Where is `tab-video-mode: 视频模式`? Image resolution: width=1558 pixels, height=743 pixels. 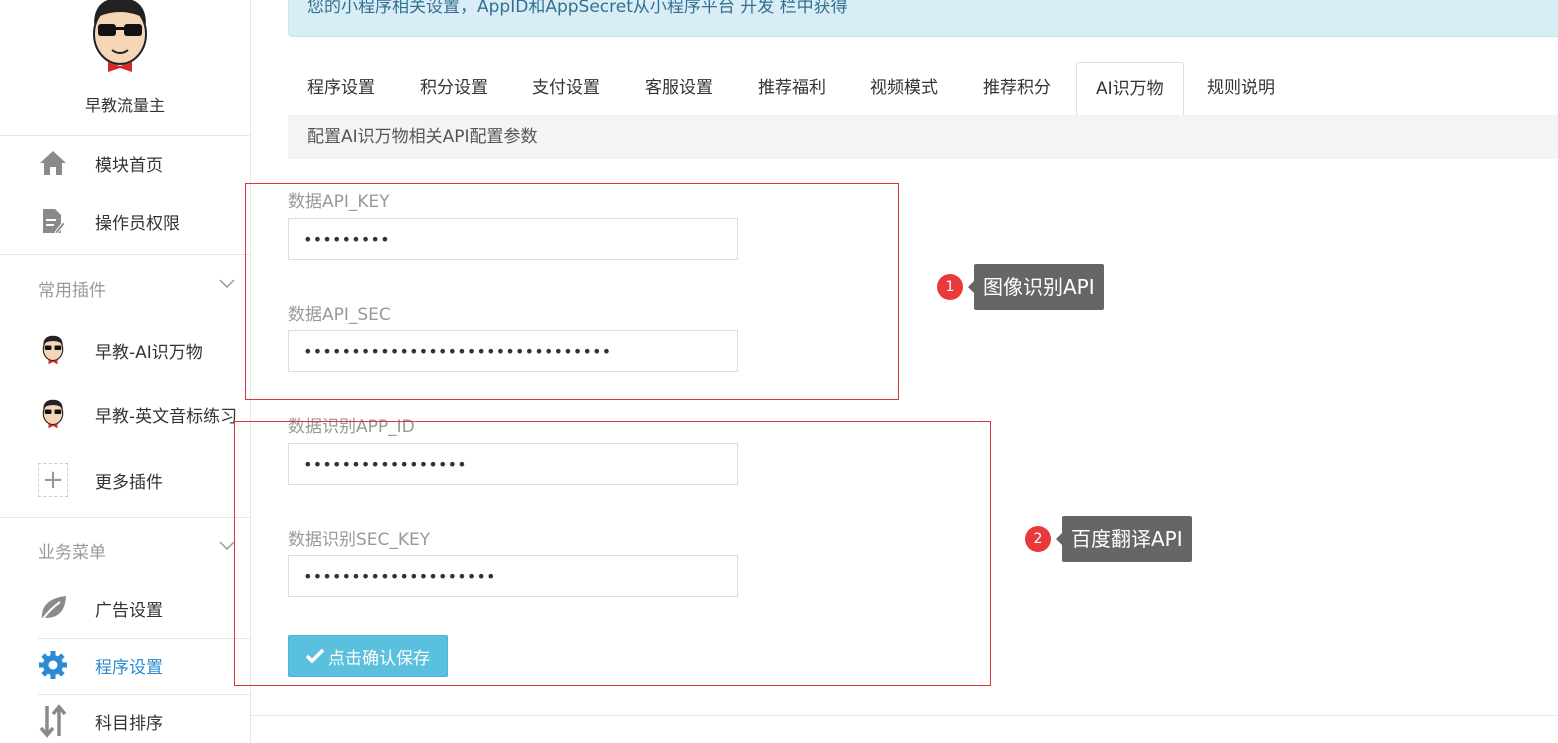
tab-video-mode: 视频模式 is located at coordinates (904, 88).